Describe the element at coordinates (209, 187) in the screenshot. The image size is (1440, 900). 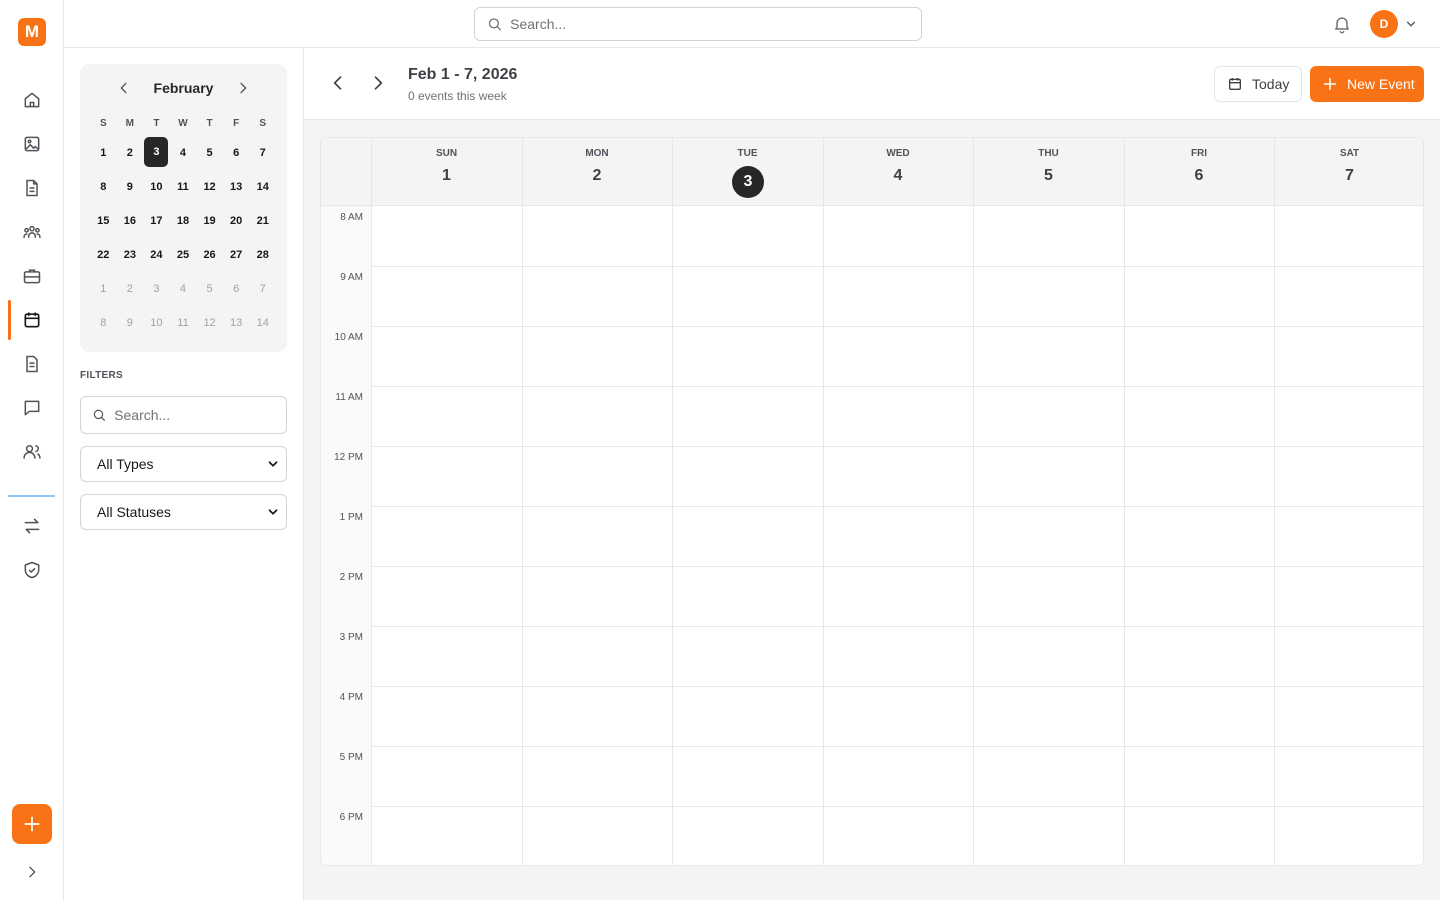
I see `mini-calendar-day: 12` at that location.